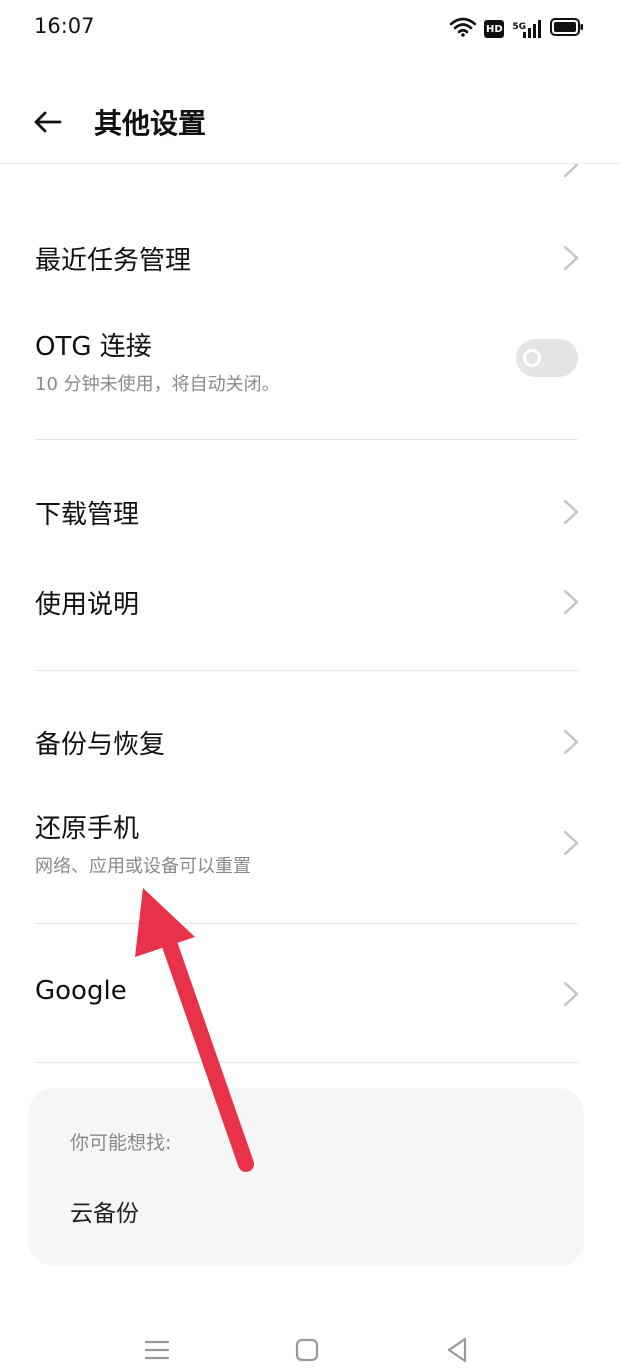 The height and width of the screenshot is (1368, 620). Describe the element at coordinates (527, 29) in the screenshot. I see `signal-5g-icon: 5G` at that location.